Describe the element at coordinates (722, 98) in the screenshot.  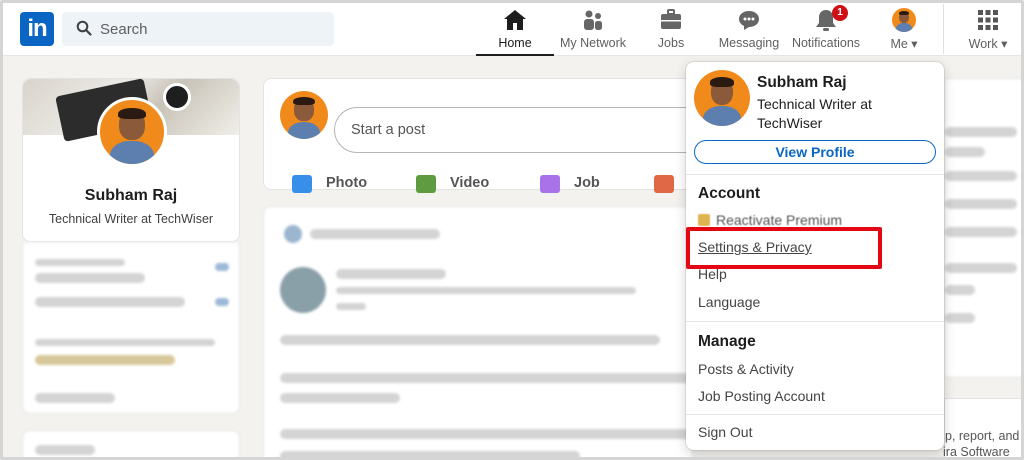
I see `menu-avatar` at that location.